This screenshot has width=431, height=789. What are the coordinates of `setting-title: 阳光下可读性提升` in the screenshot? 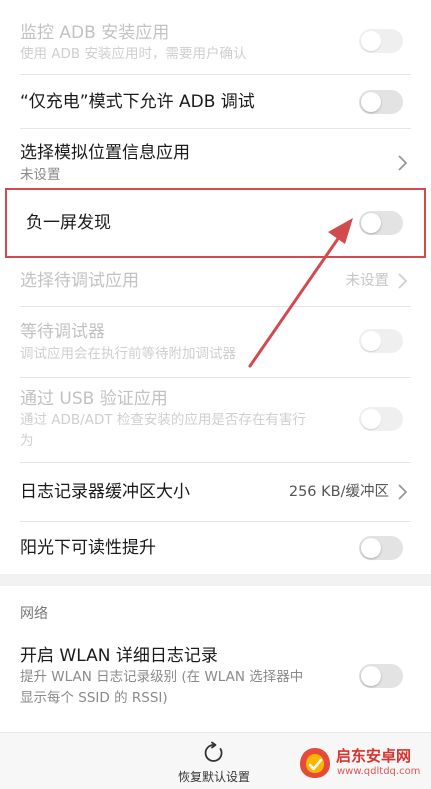 It's located at (88, 548).